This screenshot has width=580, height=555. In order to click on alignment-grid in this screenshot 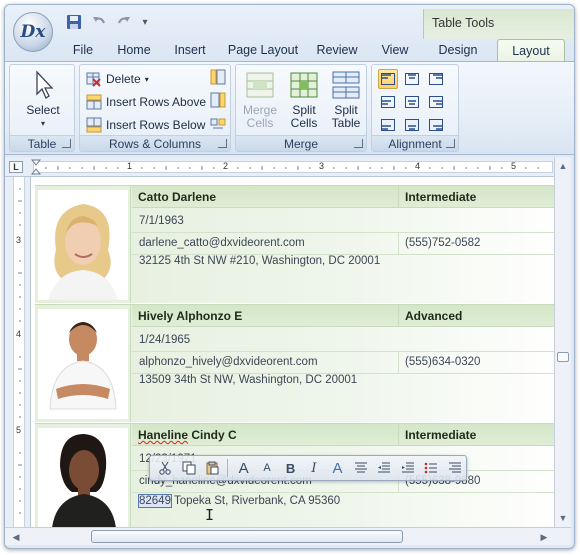, I will do `click(412, 101)`.